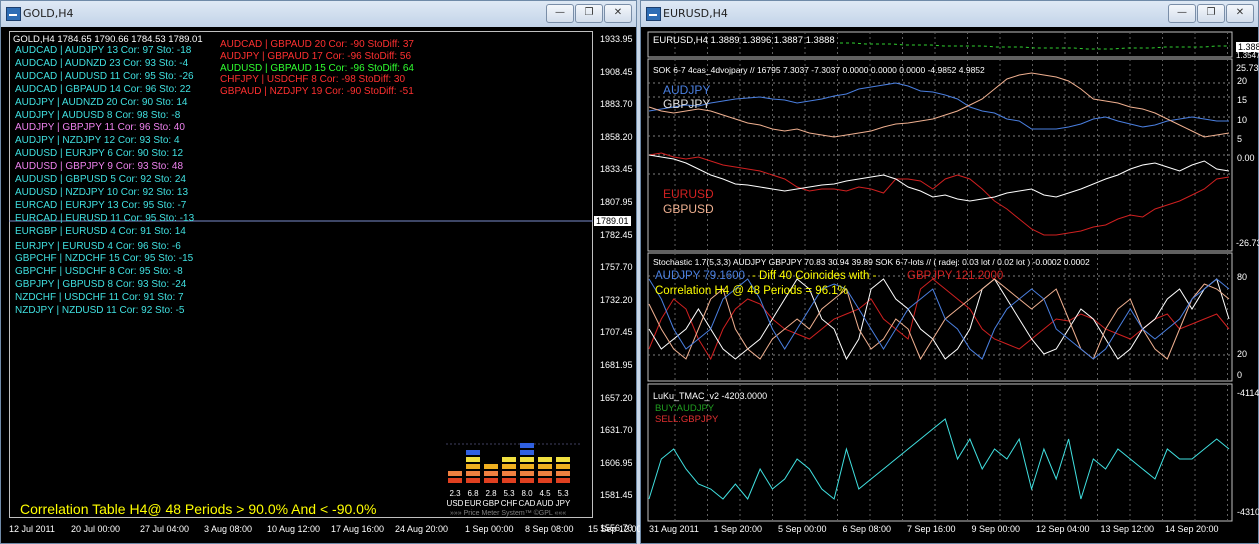 The image size is (1259, 544). What do you see at coordinates (688, 209) in the screenshot?
I see `sok-legend-gbpusd: GBPUSD` at bounding box center [688, 209].